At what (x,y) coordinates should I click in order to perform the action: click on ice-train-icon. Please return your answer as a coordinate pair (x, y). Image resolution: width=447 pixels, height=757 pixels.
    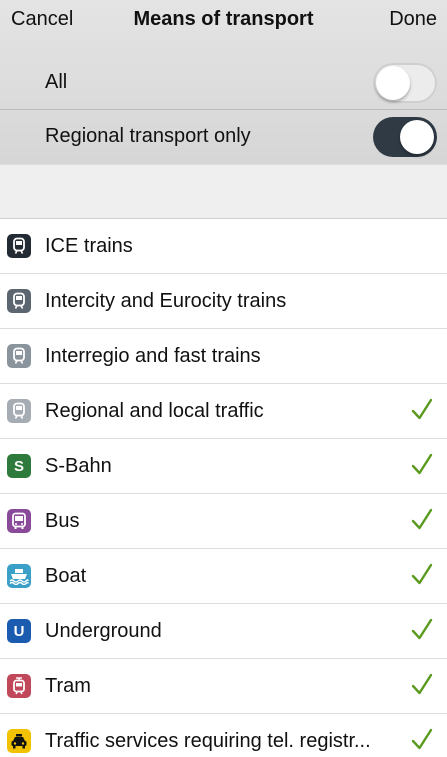
    Looking at the image, I should click on (19, 246).